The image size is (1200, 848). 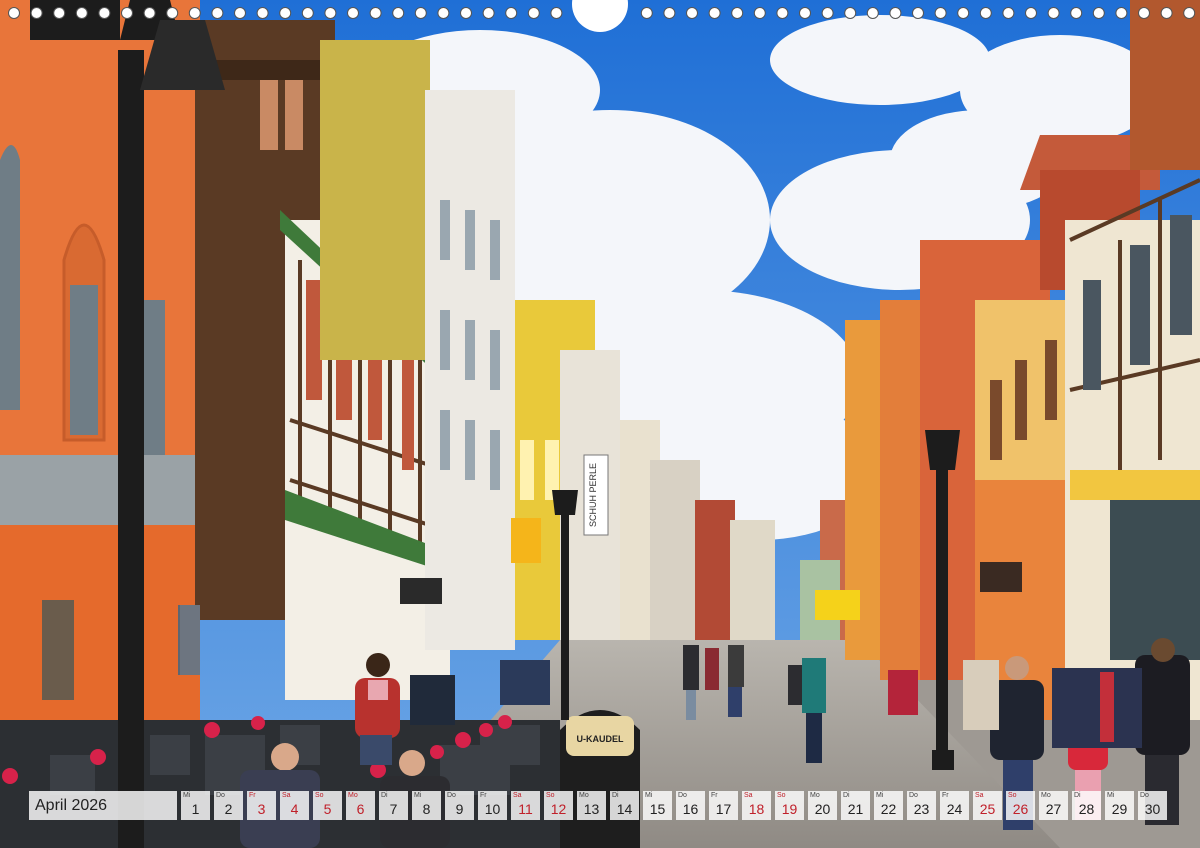 I want to click on day-cell: Fr 17, so click(x=723, y=805).